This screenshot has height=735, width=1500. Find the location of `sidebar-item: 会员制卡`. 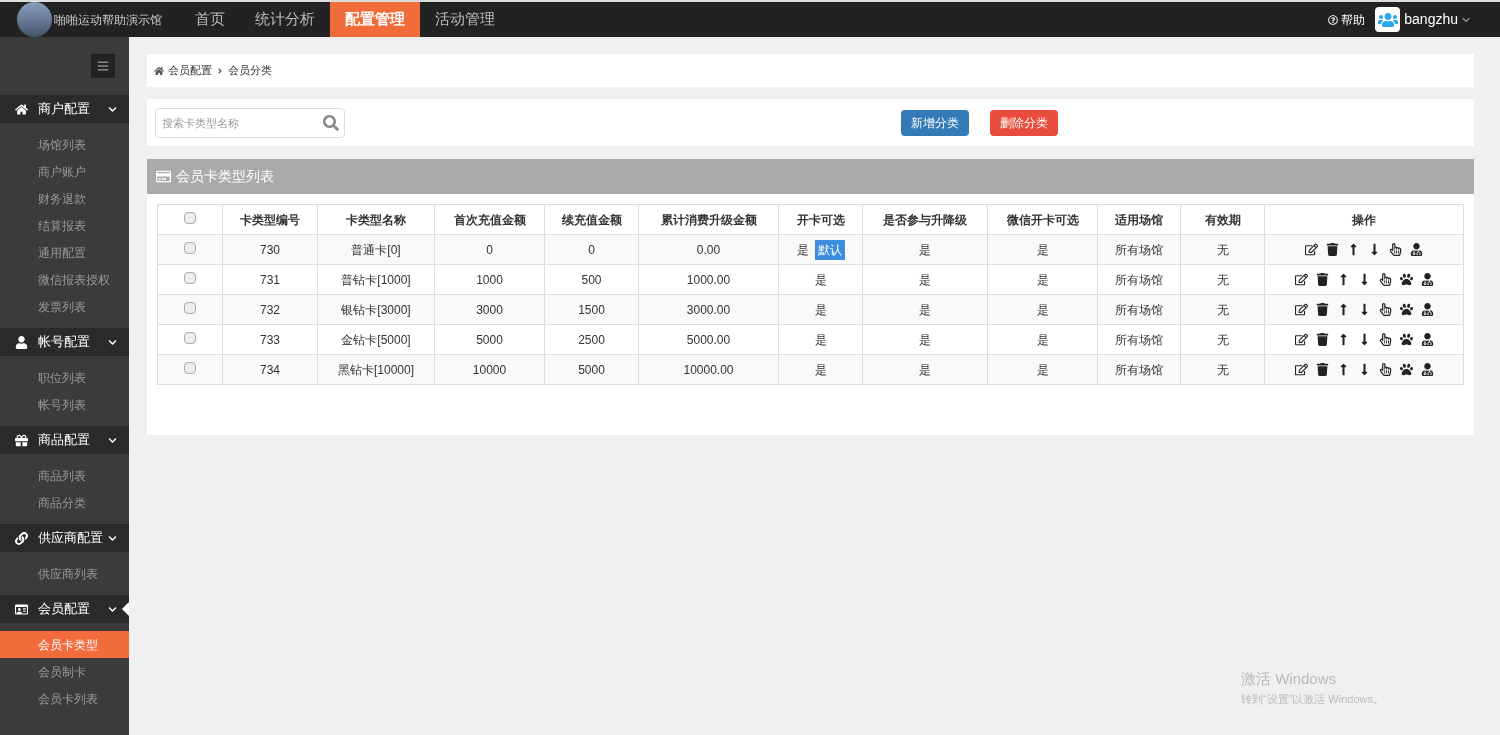

sidebar-item: 会员制卡 is located at coordinates (64, 671).